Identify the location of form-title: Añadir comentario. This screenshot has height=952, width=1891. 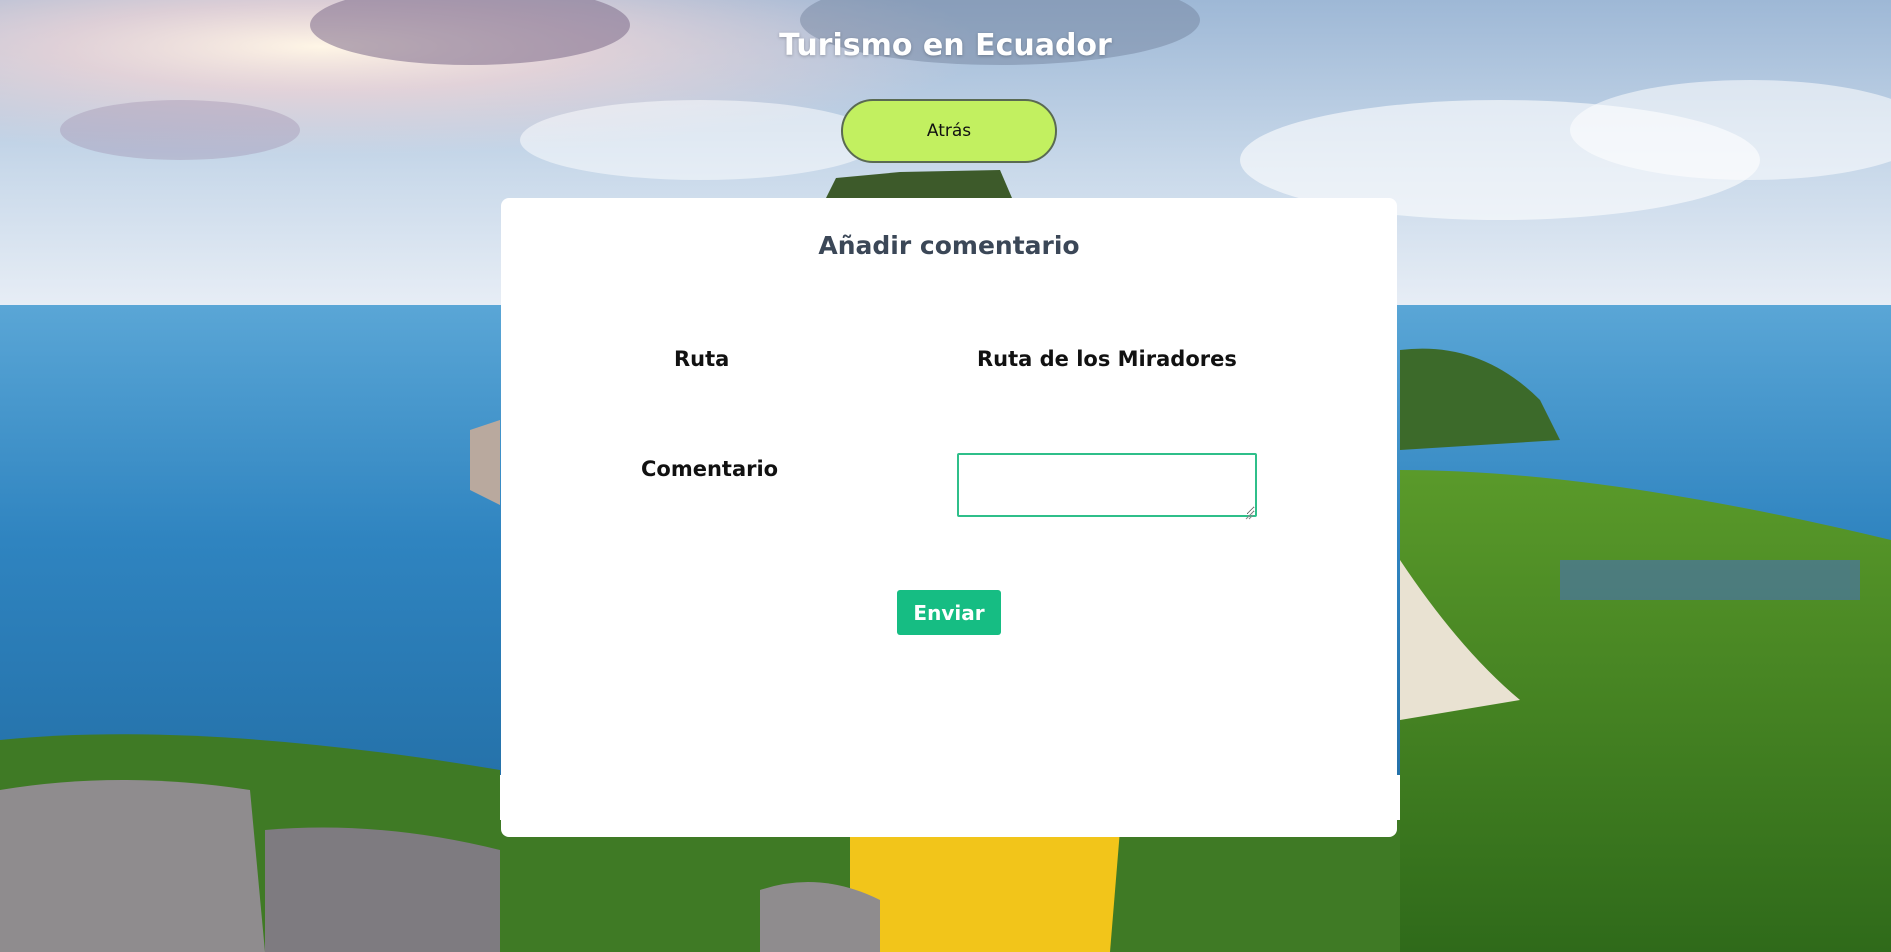
(949, 245).